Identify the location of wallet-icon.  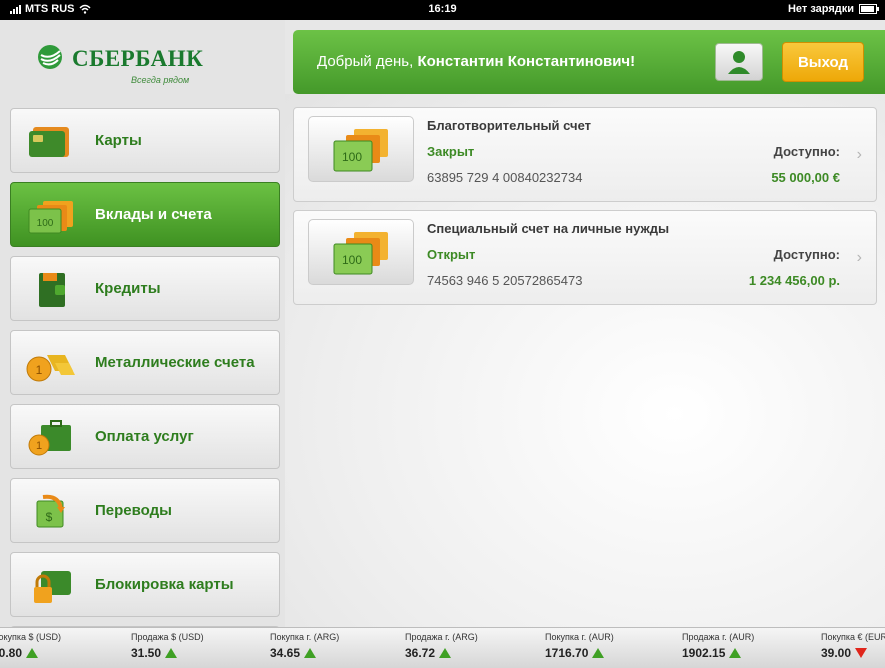
(52, 290).